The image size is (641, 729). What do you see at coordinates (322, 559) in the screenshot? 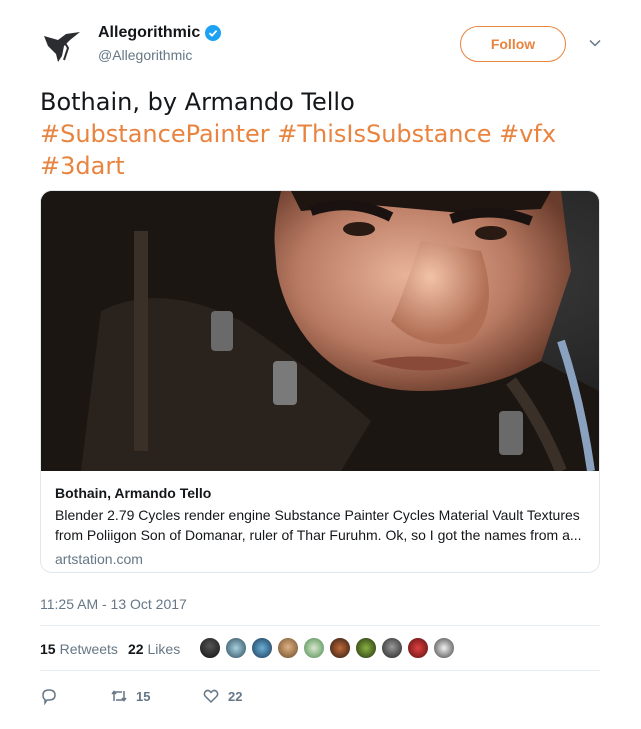
I see `card-domain: artstation.com` at bounding box center [322, 559].